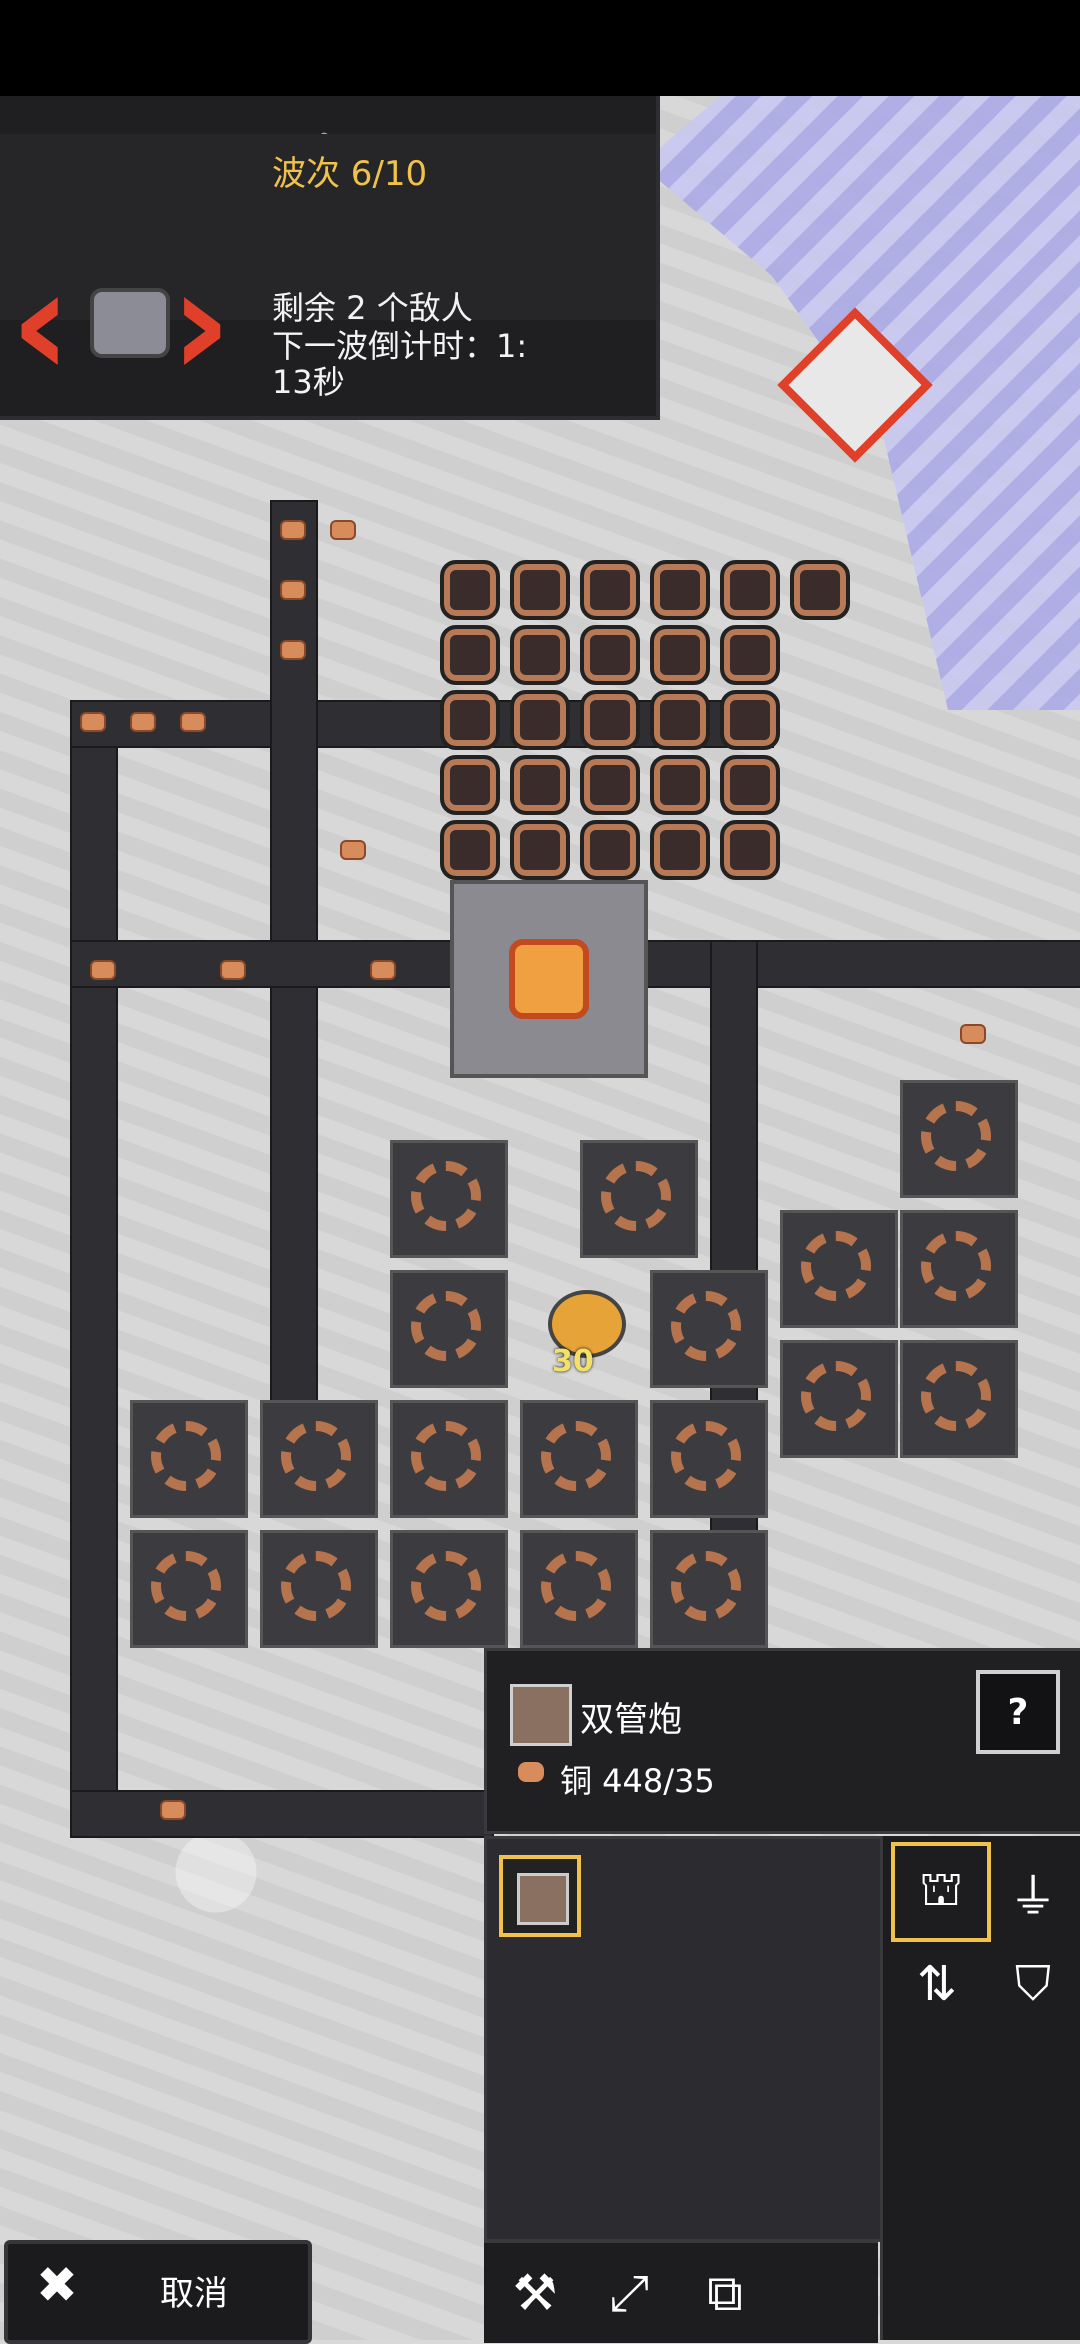 The image size is (1080, 2344). What do you see at coordinates (1033, 1892) in the screenshot?
I see `production-category-icon: ⏚` at bounding box center [1033, 1892].